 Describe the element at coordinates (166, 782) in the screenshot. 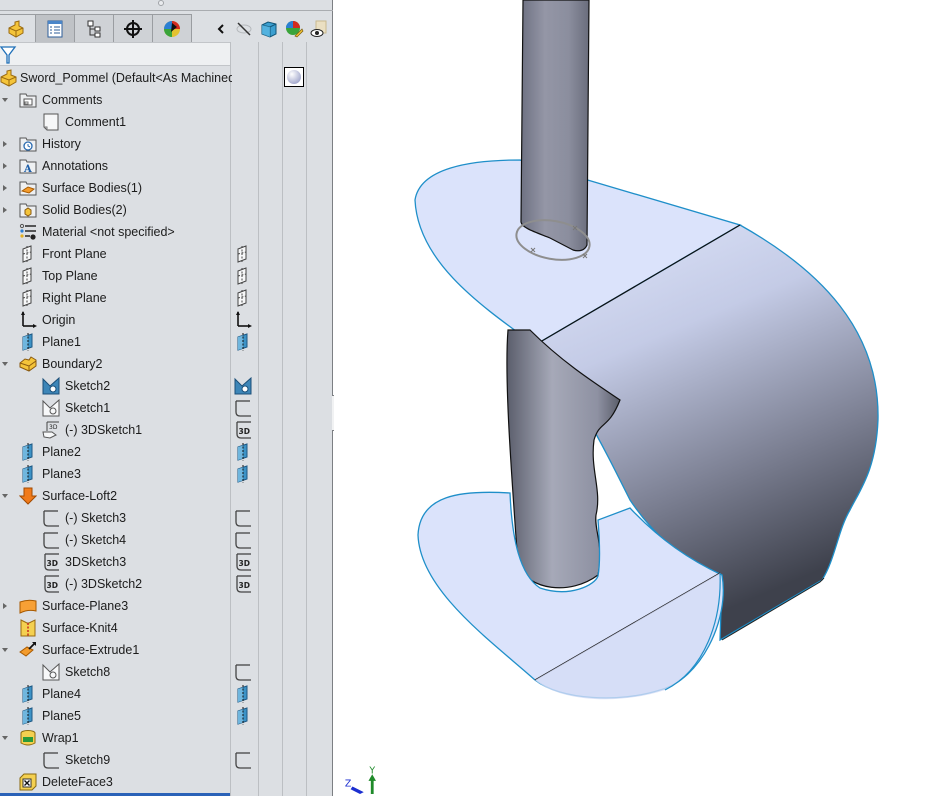

I see `tree-item: DeleteFace3` at that location.